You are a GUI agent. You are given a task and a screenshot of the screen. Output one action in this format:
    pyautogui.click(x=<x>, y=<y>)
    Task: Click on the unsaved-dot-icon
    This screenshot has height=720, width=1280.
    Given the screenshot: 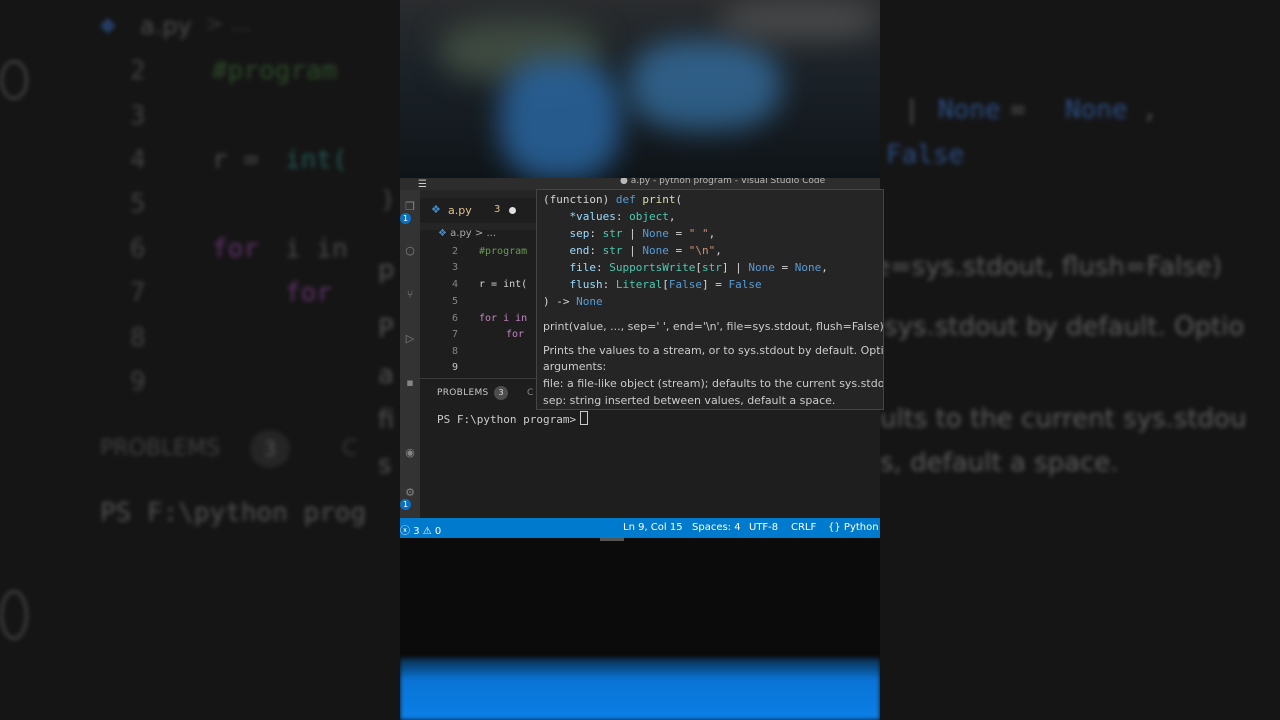 What is the action you would take?
    pyautogui.click(x=512, y=210)
    